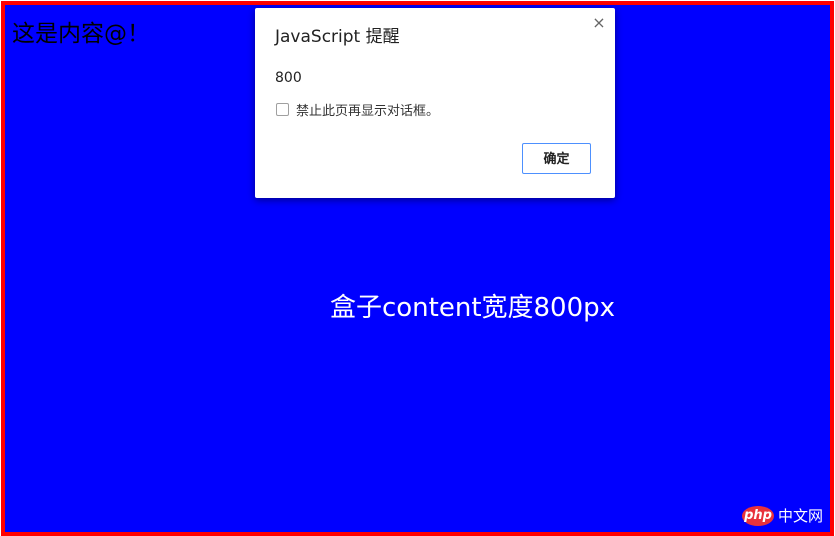 Image resolution: width=835 pixels, height=536 pixels. Describe the element at coordinates (801, 516) in the screenshot. I see `watermark-text: 中文网` at that location.